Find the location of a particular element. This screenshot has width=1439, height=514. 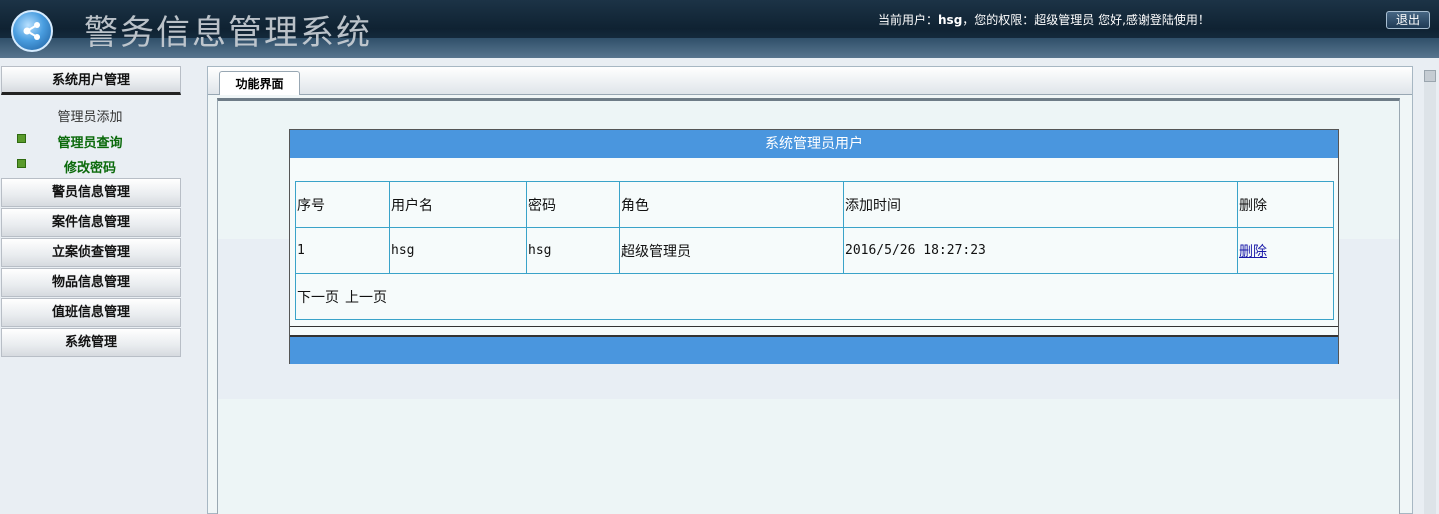

col-role: 角色 is located at coordinates (731, 204).